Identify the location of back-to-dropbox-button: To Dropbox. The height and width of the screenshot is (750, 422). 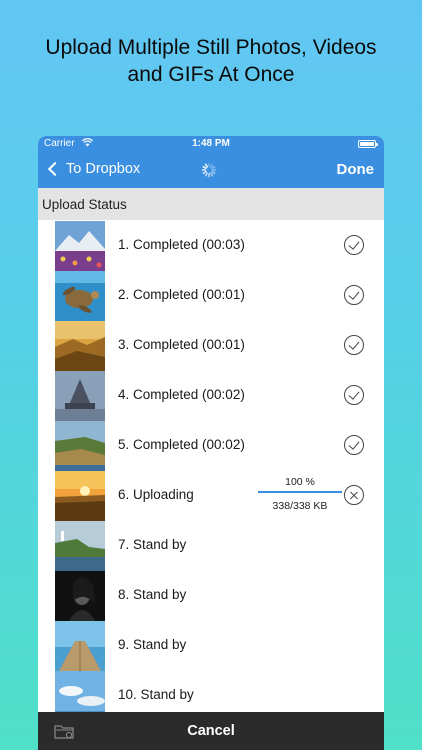
(93, 169).